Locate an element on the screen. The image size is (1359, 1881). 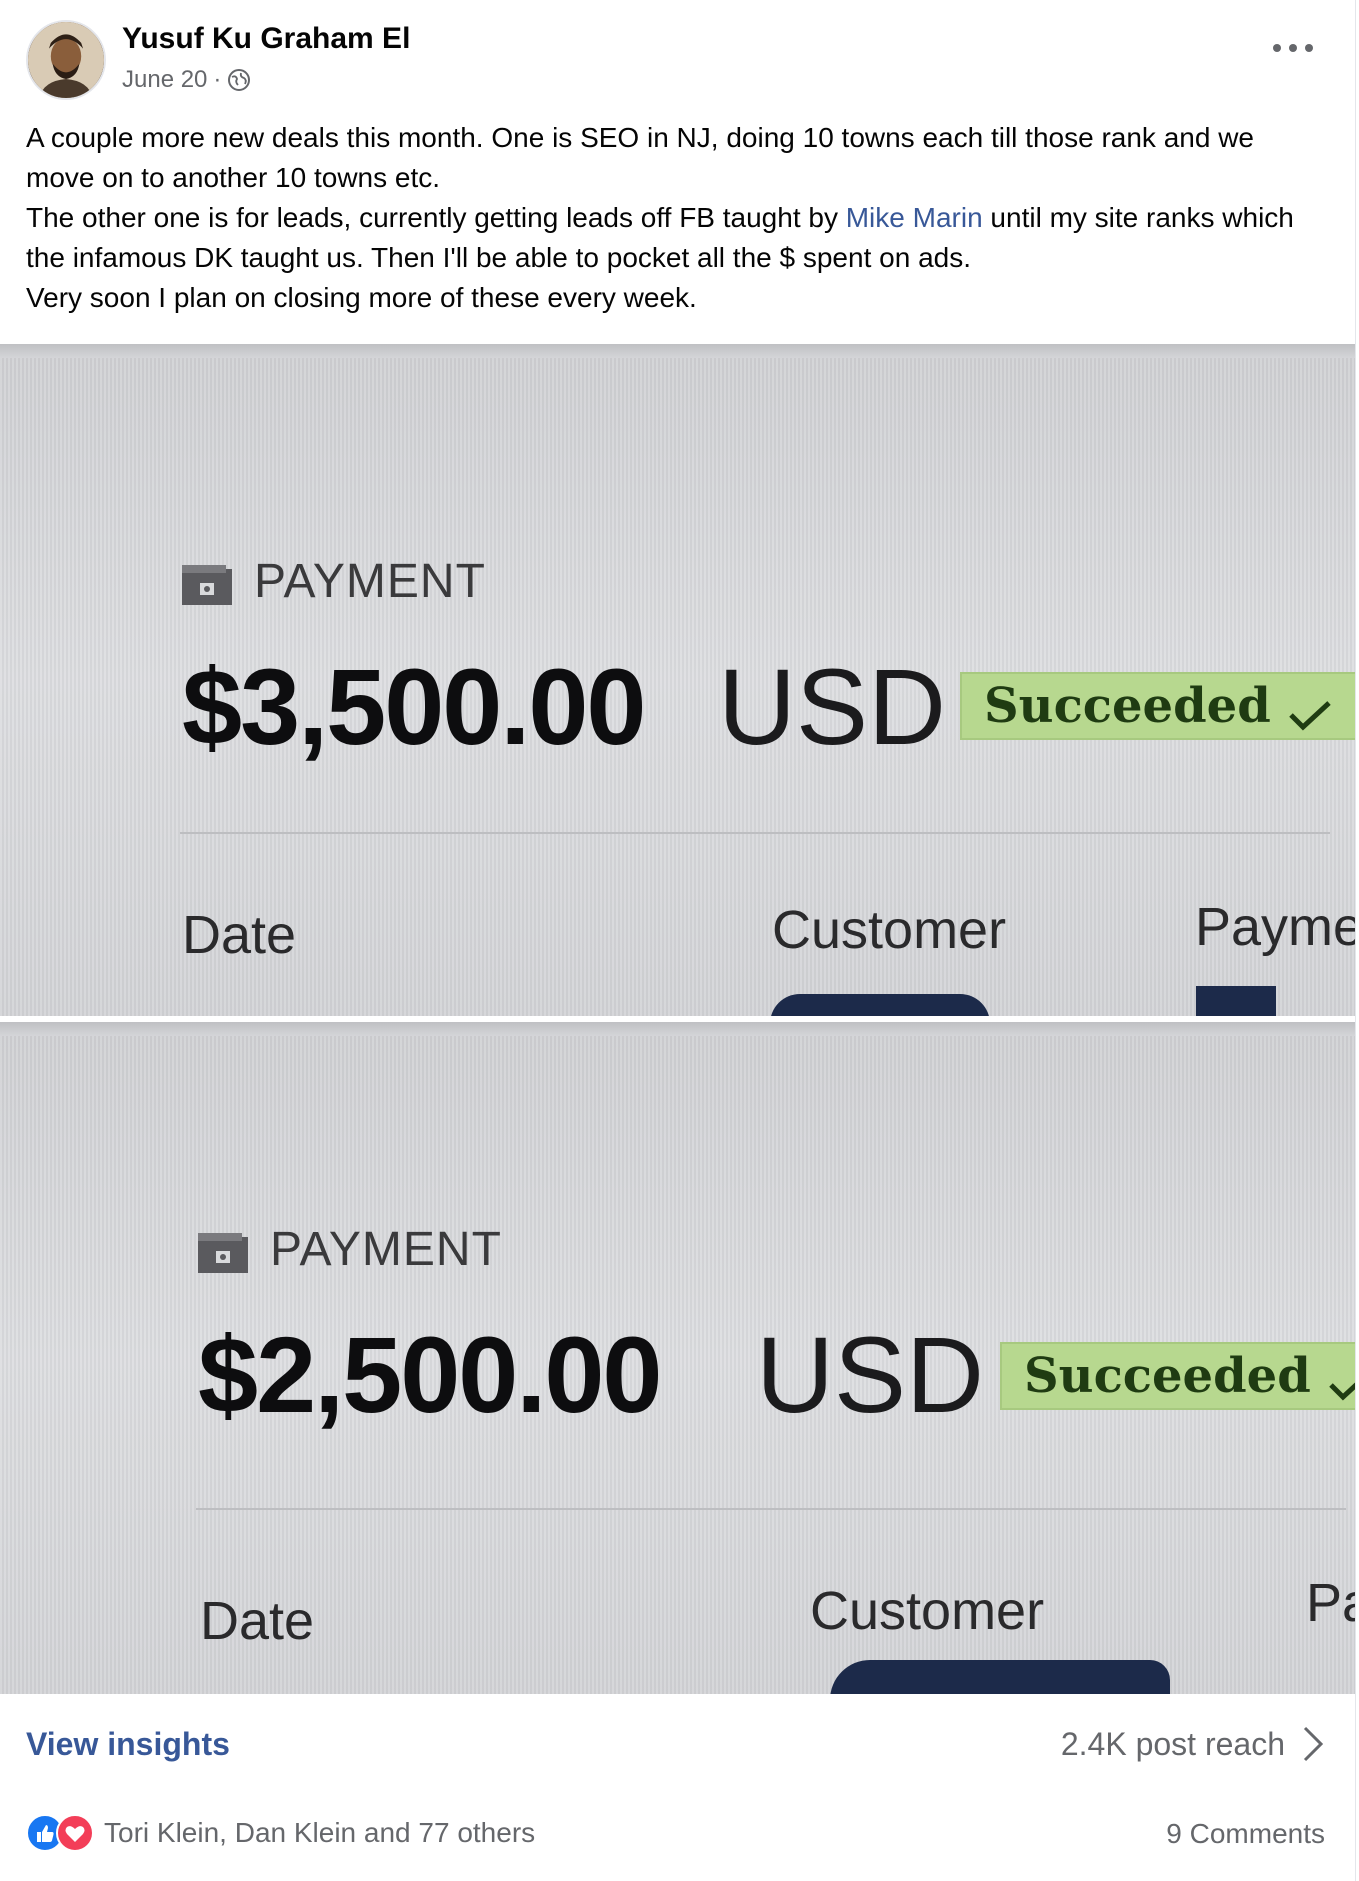
post-header: Yusuf Ku Graham El June 20 · is located at coordinates (677, 55).